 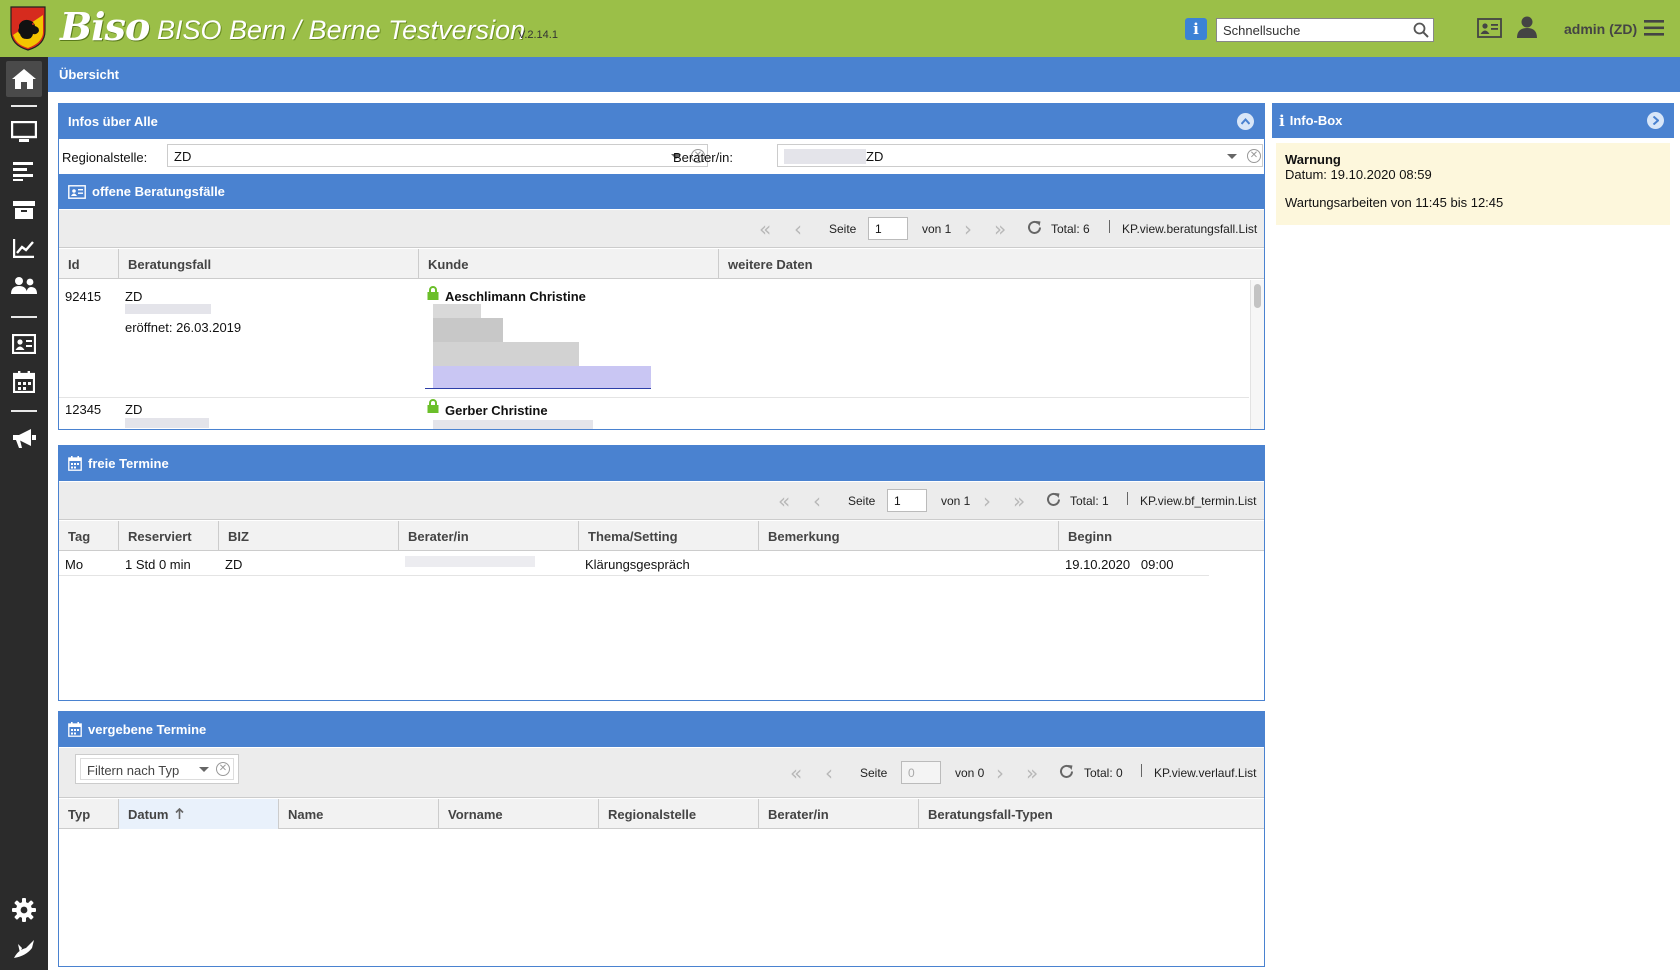 I want to click on column-header: Regionalstelle, so click(x=679, y=814).